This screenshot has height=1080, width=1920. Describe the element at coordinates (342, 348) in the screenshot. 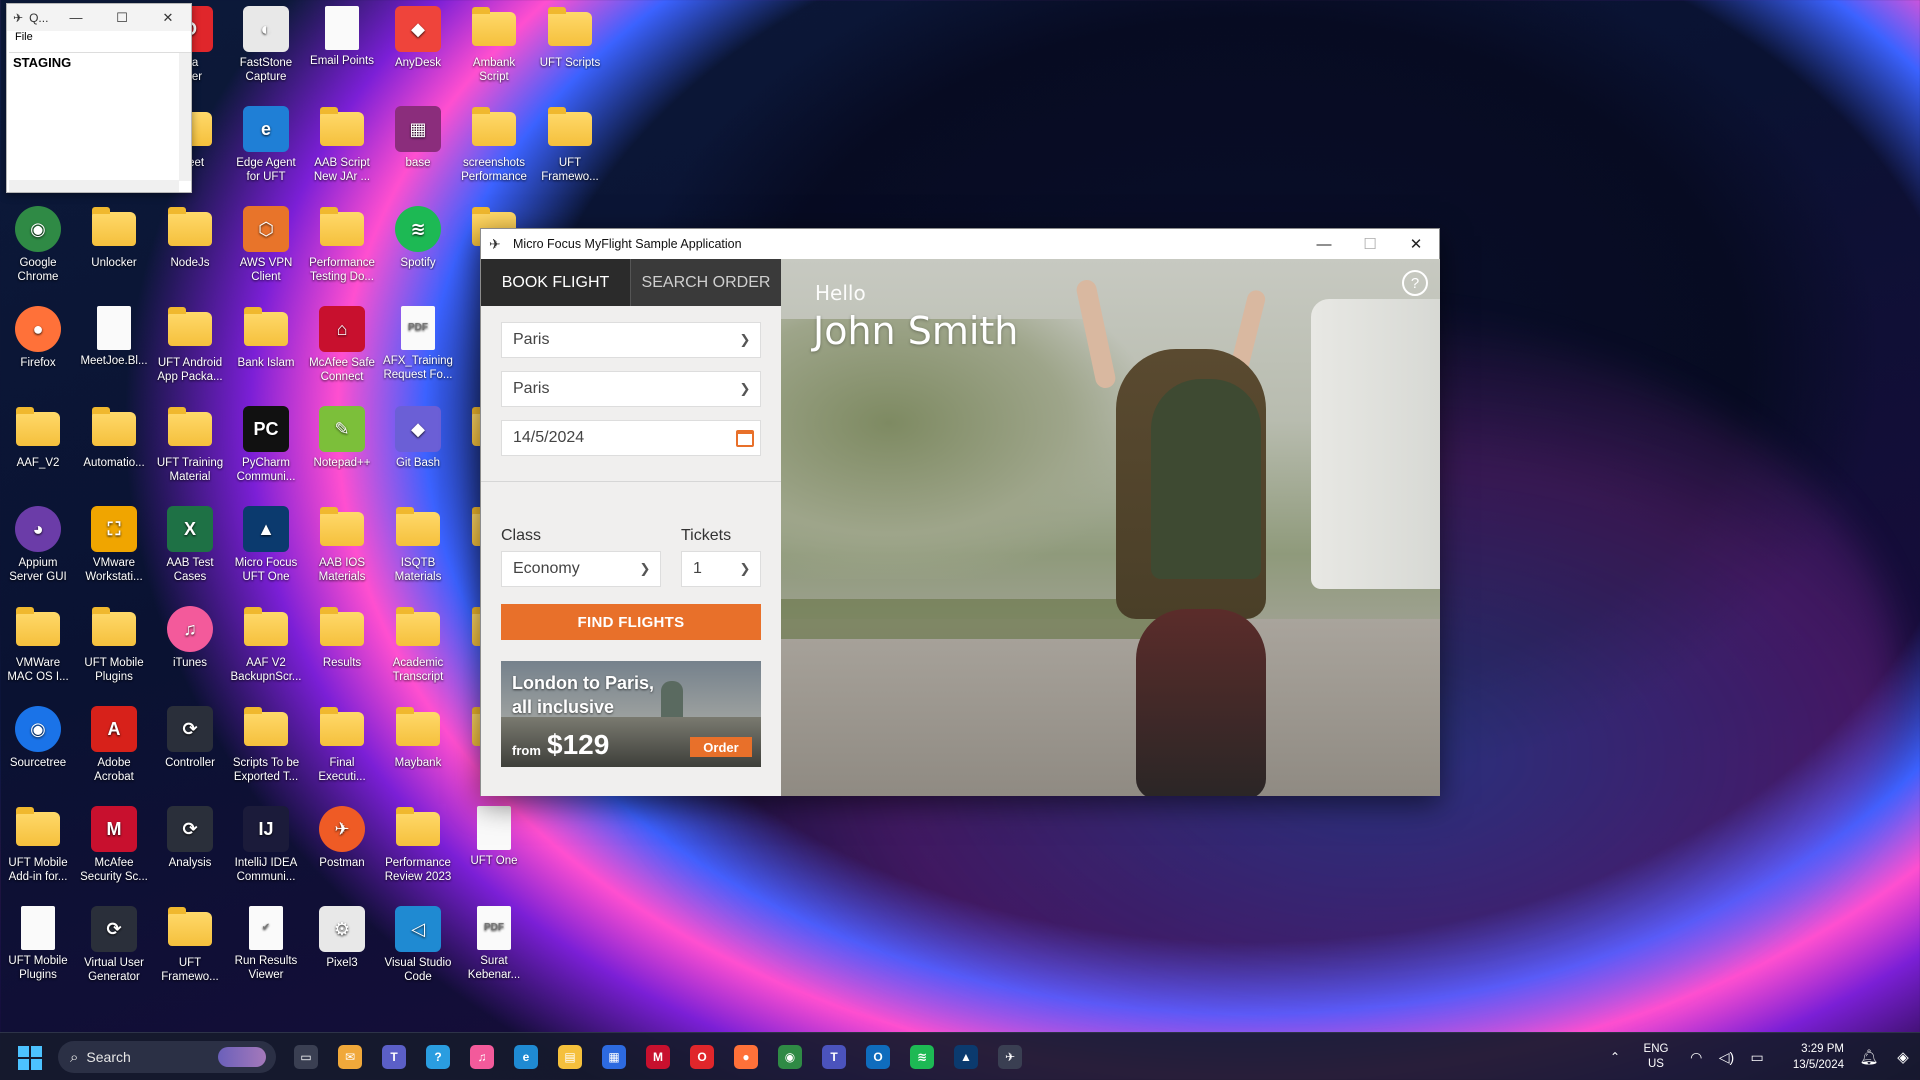

I see `desktop-icon: ⌂ McAfee Safe Connect` at that location.